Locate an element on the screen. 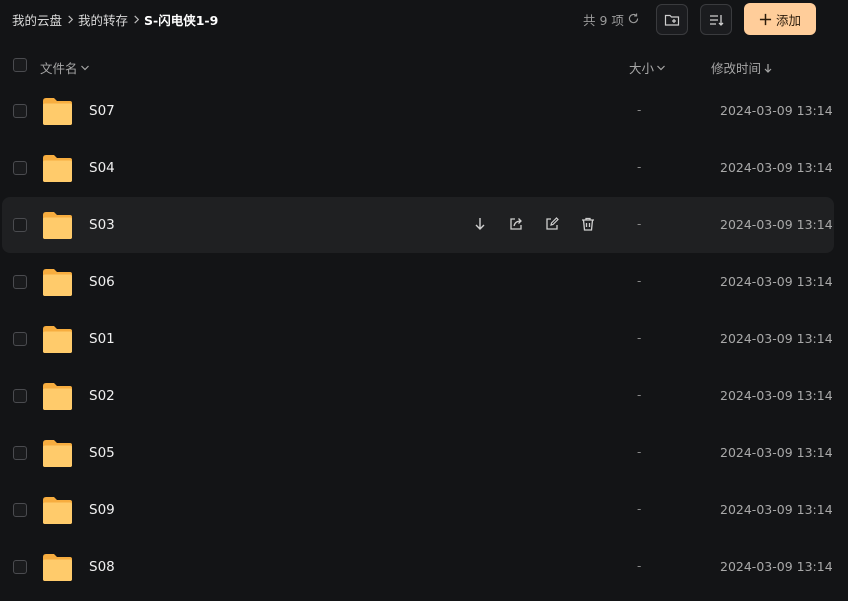 Image resolution: width=848 pixels, height=601 pixels. breadcrumb-item-current: S-闪电侠1-9 is located at coordinates (181, 20).